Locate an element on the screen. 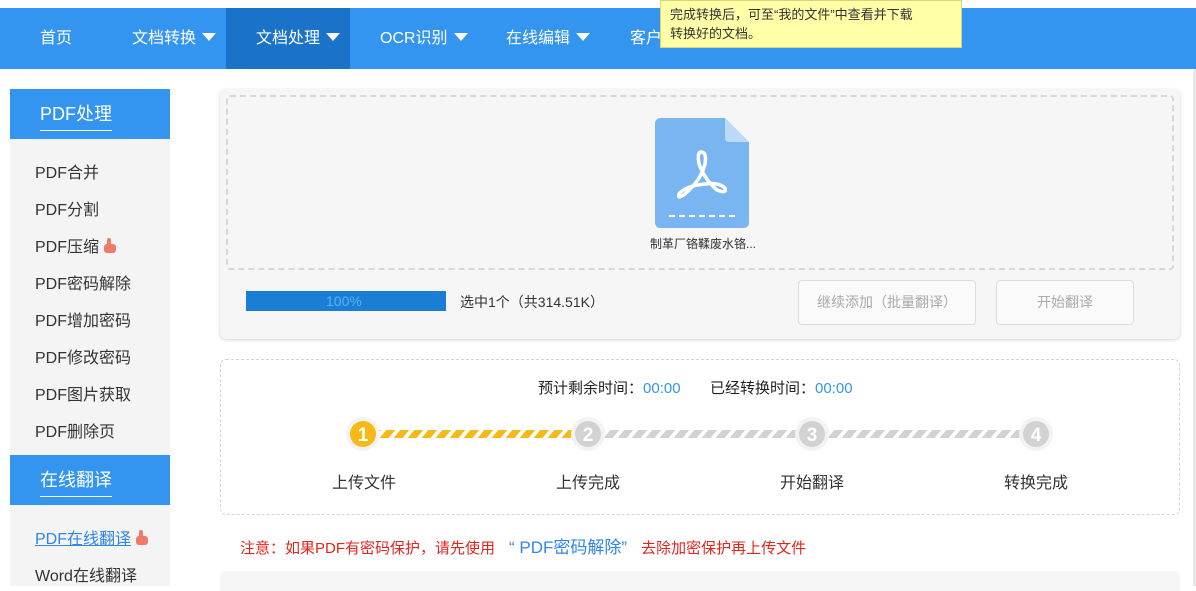 The image size is (1196, 591). step-2-icon: 2 is located at coordinates (588, 434).